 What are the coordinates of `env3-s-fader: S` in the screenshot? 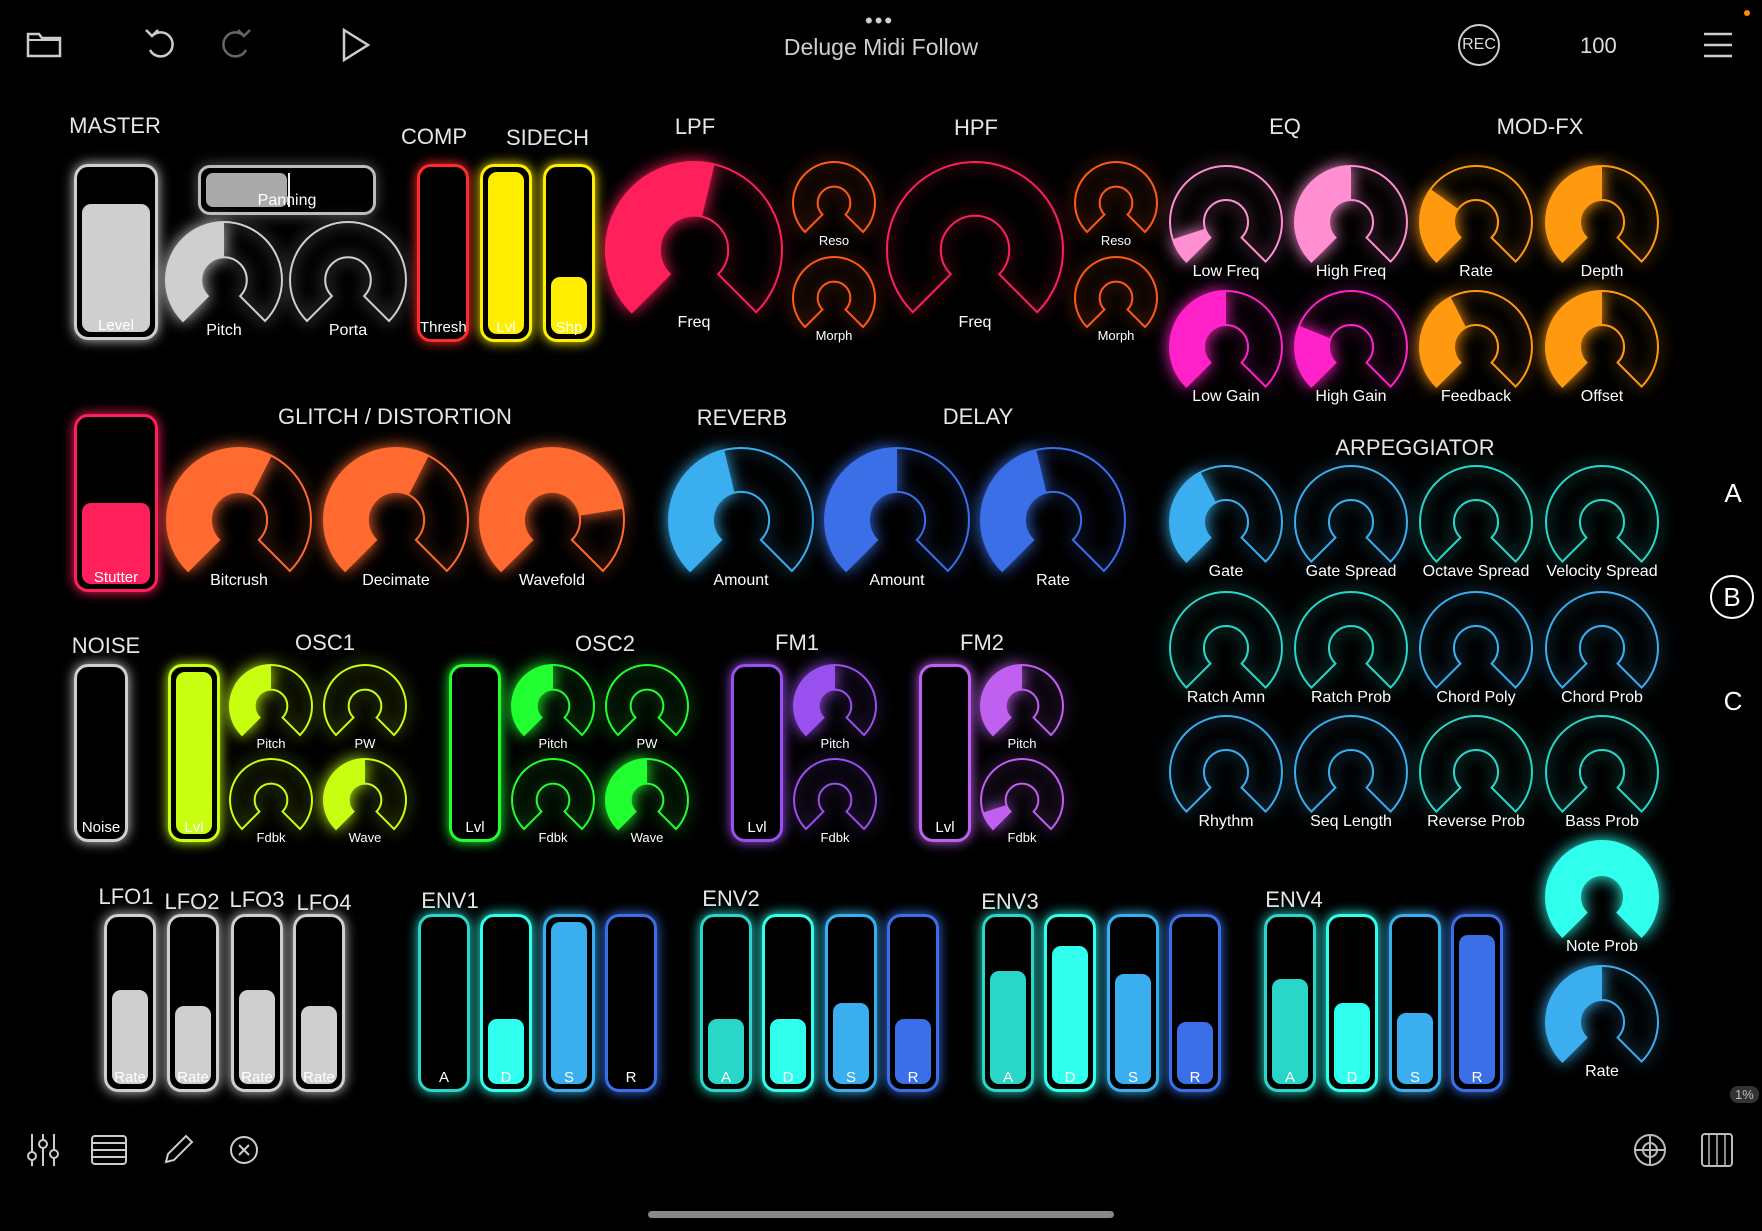 It's located at (1133, 1003).